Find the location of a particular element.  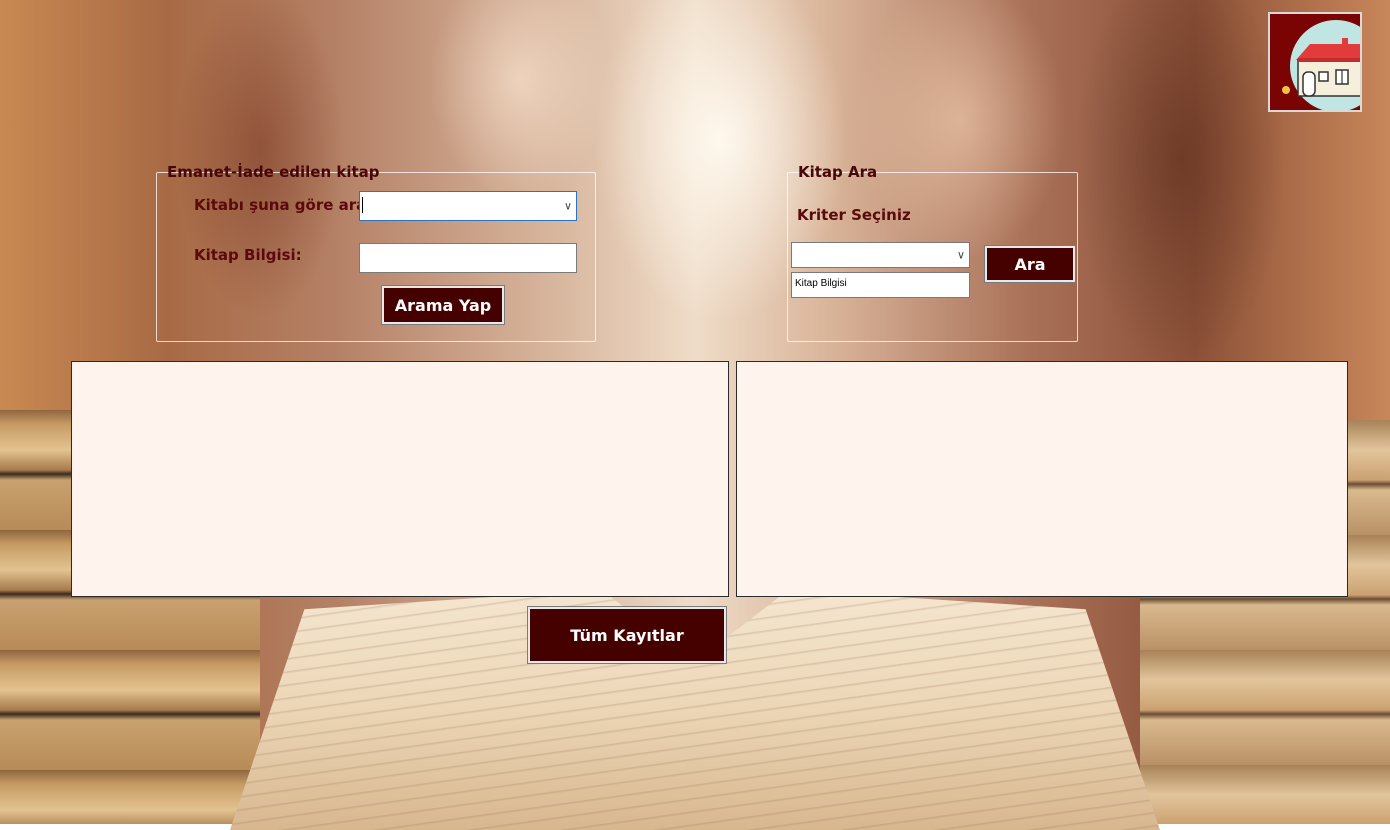

search-by-label: Kitabı şuna göre ara: is located at coordinates (277, 205).